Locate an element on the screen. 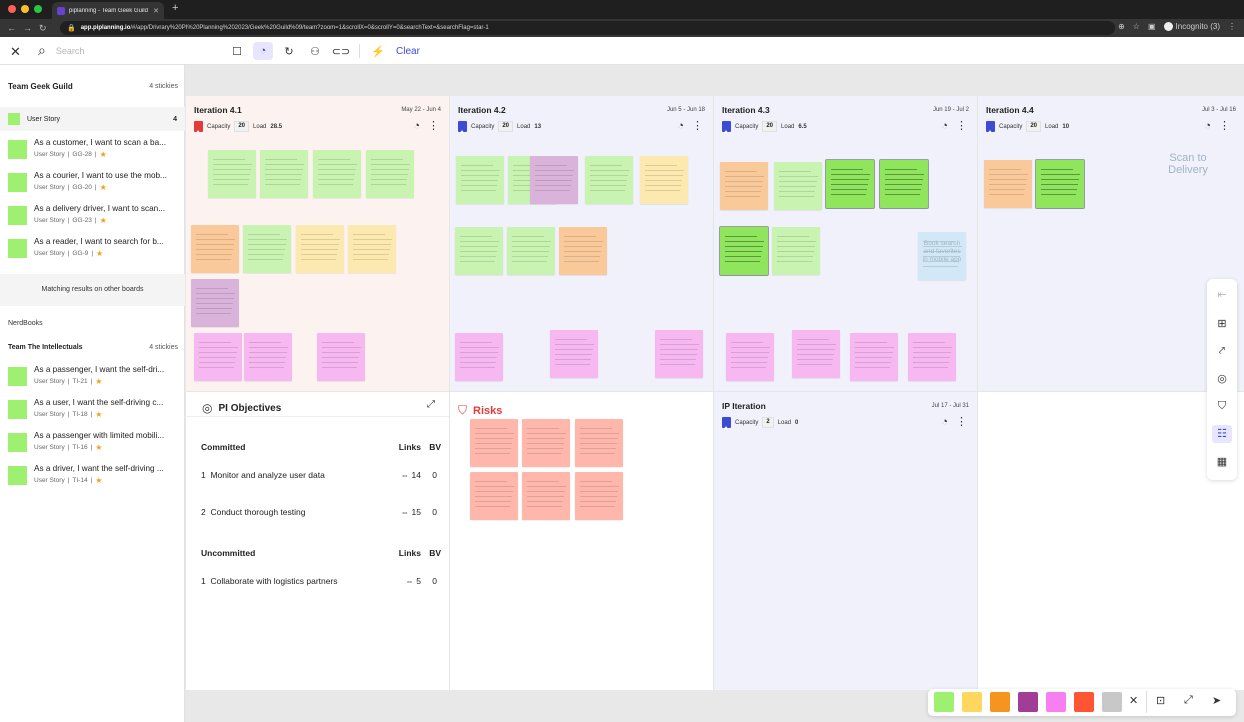 Image resolution: width=1244 pixels, height=722 pixels. toggle-filter-icon: ⊂⊃ is located at coordinates (341, 51).